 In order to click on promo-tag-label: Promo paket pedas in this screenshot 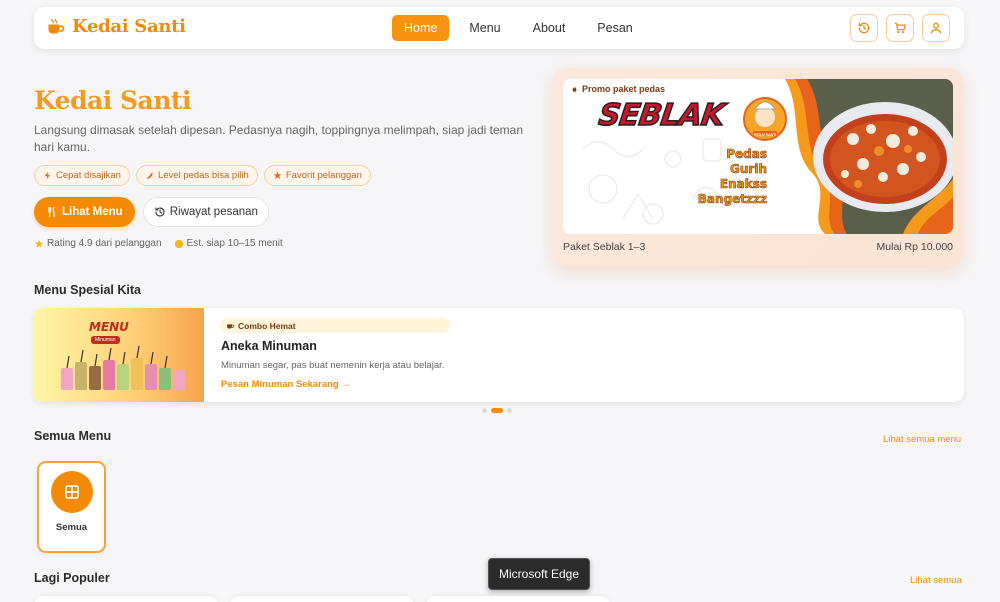, I will do `click(624, 89)`.